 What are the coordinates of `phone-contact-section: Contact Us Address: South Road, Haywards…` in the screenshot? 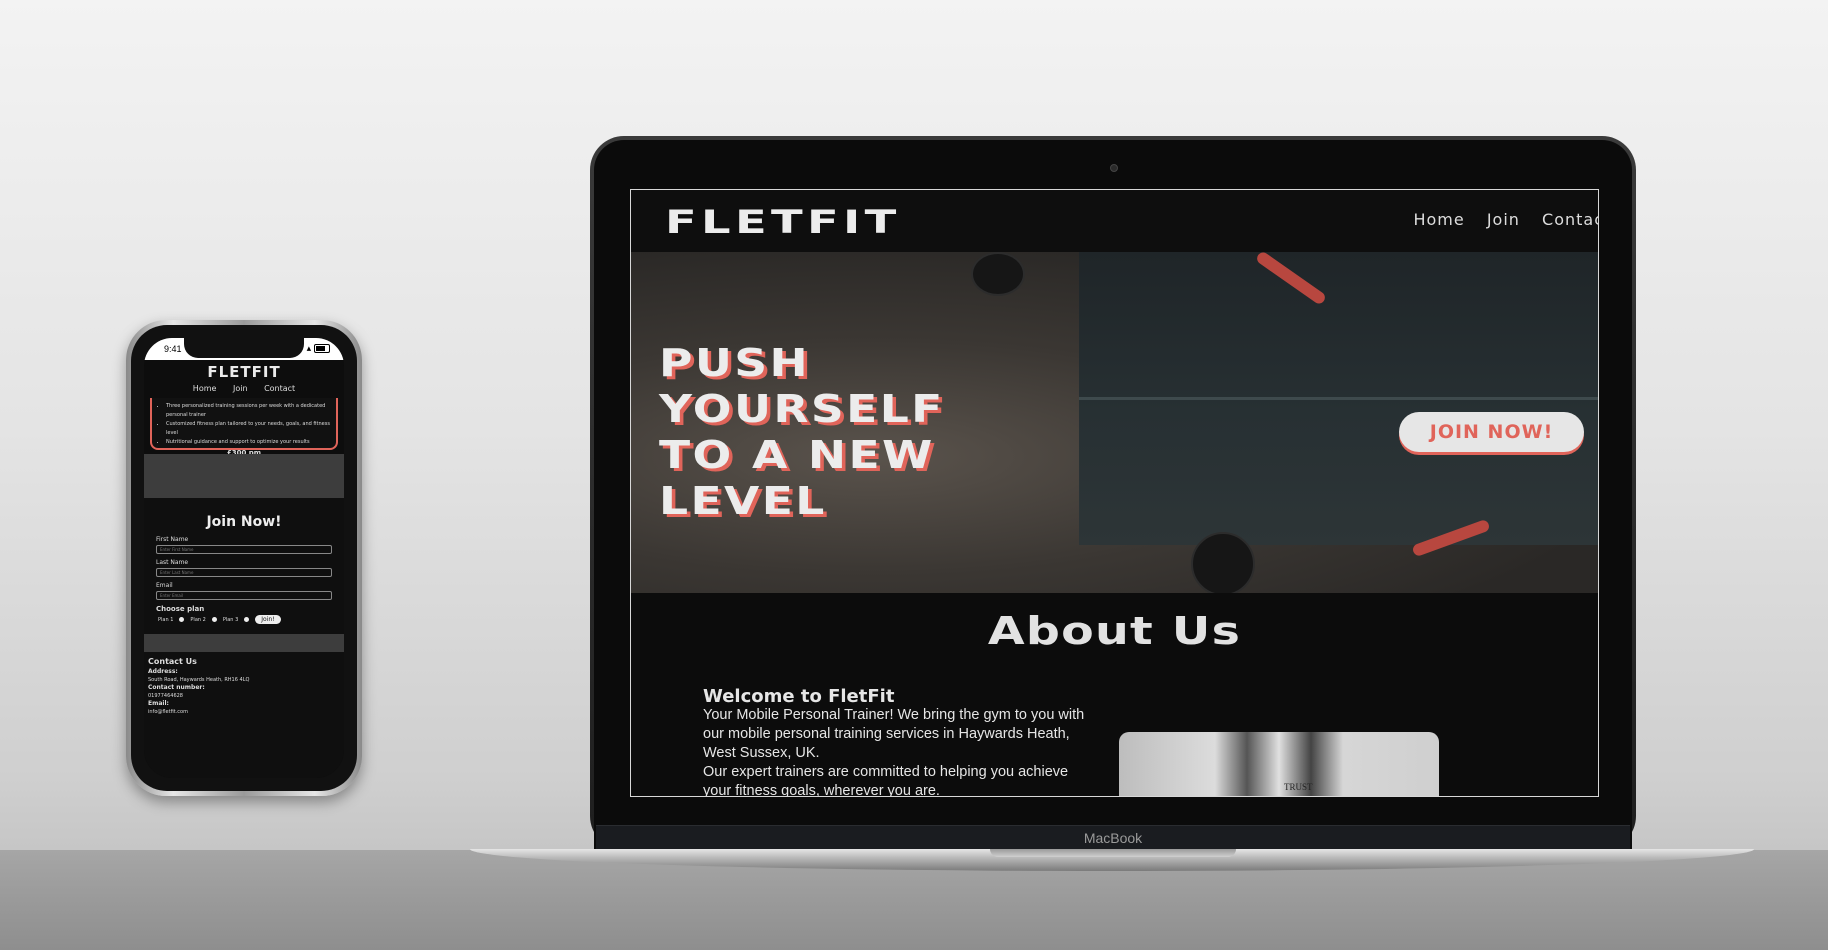 It's located at (244, 715).